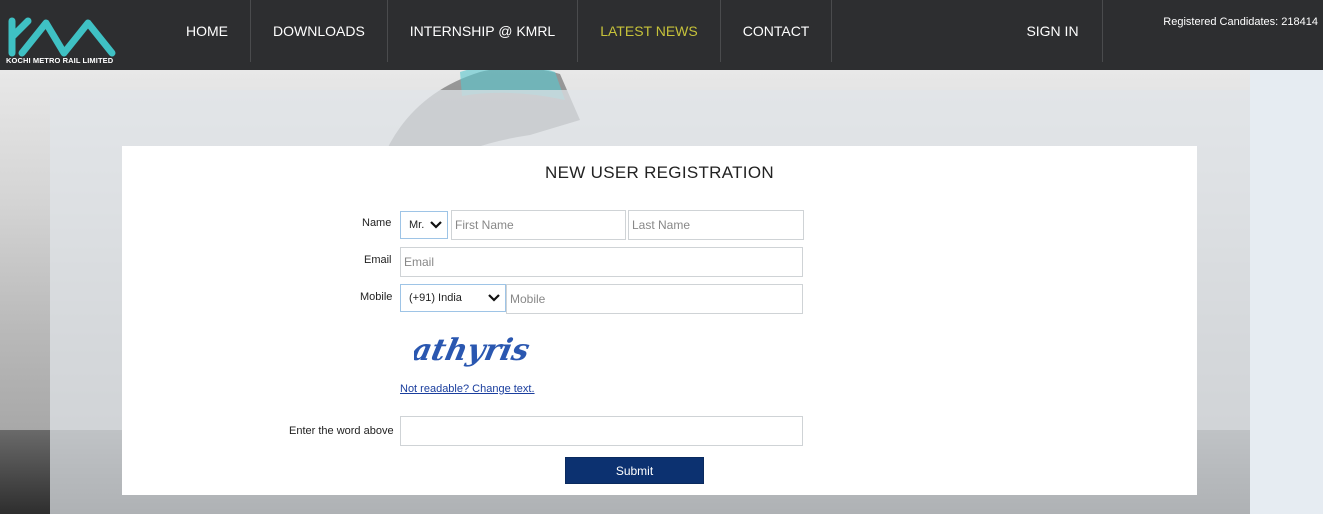 This screenshot has height=514, width=1323. Describe the element at coordinates (538, 225) in the screenshot. I see `first-name-input: First Name` at that location.